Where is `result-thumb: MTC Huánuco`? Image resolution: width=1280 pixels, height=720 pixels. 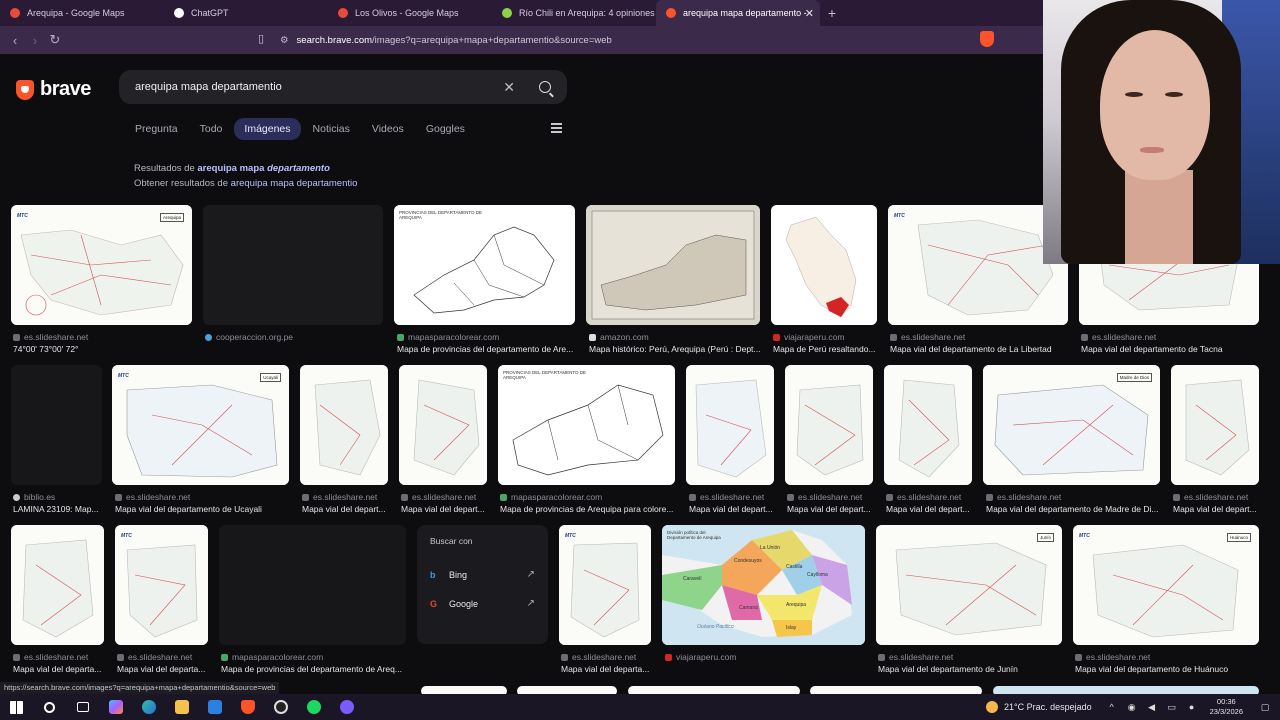 result-thumb: MTC Huánuco is located at coordinates (1166, 585).